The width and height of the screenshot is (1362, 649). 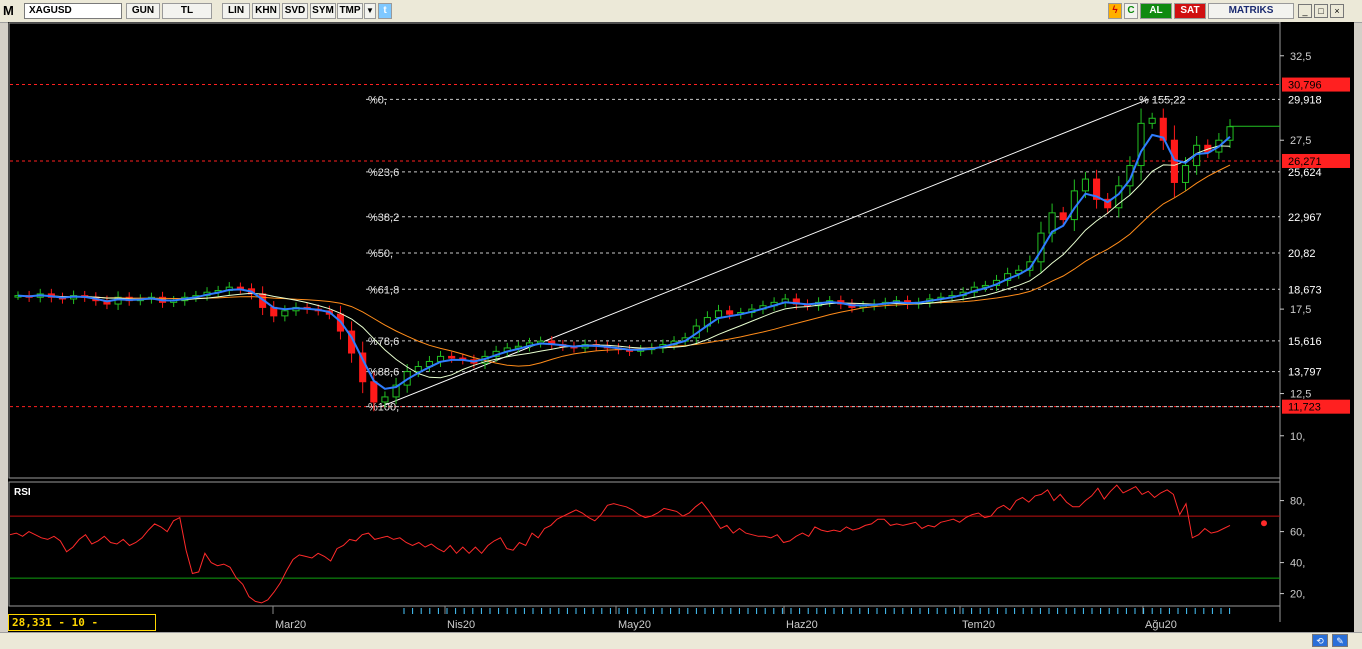 What do you see at coordinates (350, 11) in the screenshot?
I see `tmp-button: TMP` at bounding box center [350, 11].